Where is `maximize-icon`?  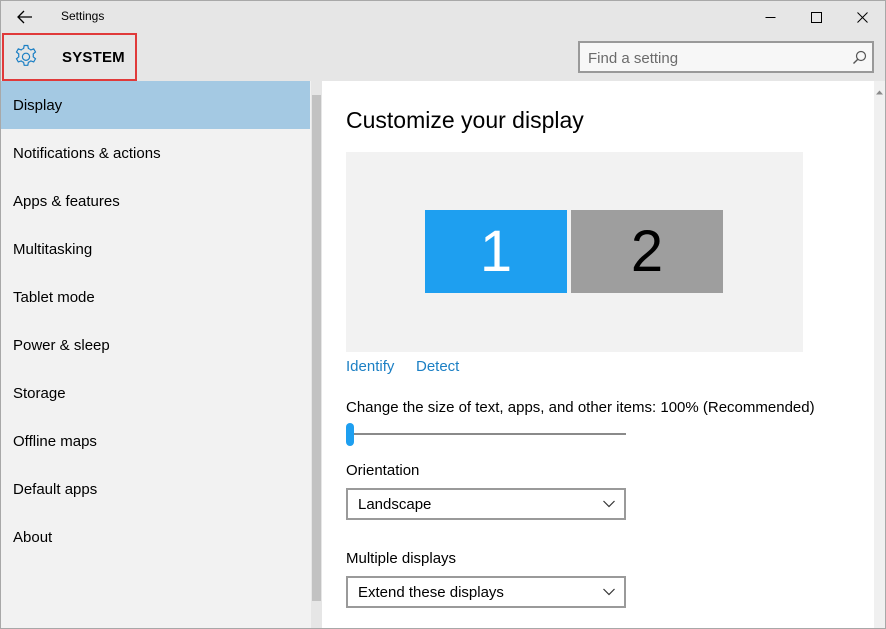 maximize-icon is located at coordinates (816, 17).